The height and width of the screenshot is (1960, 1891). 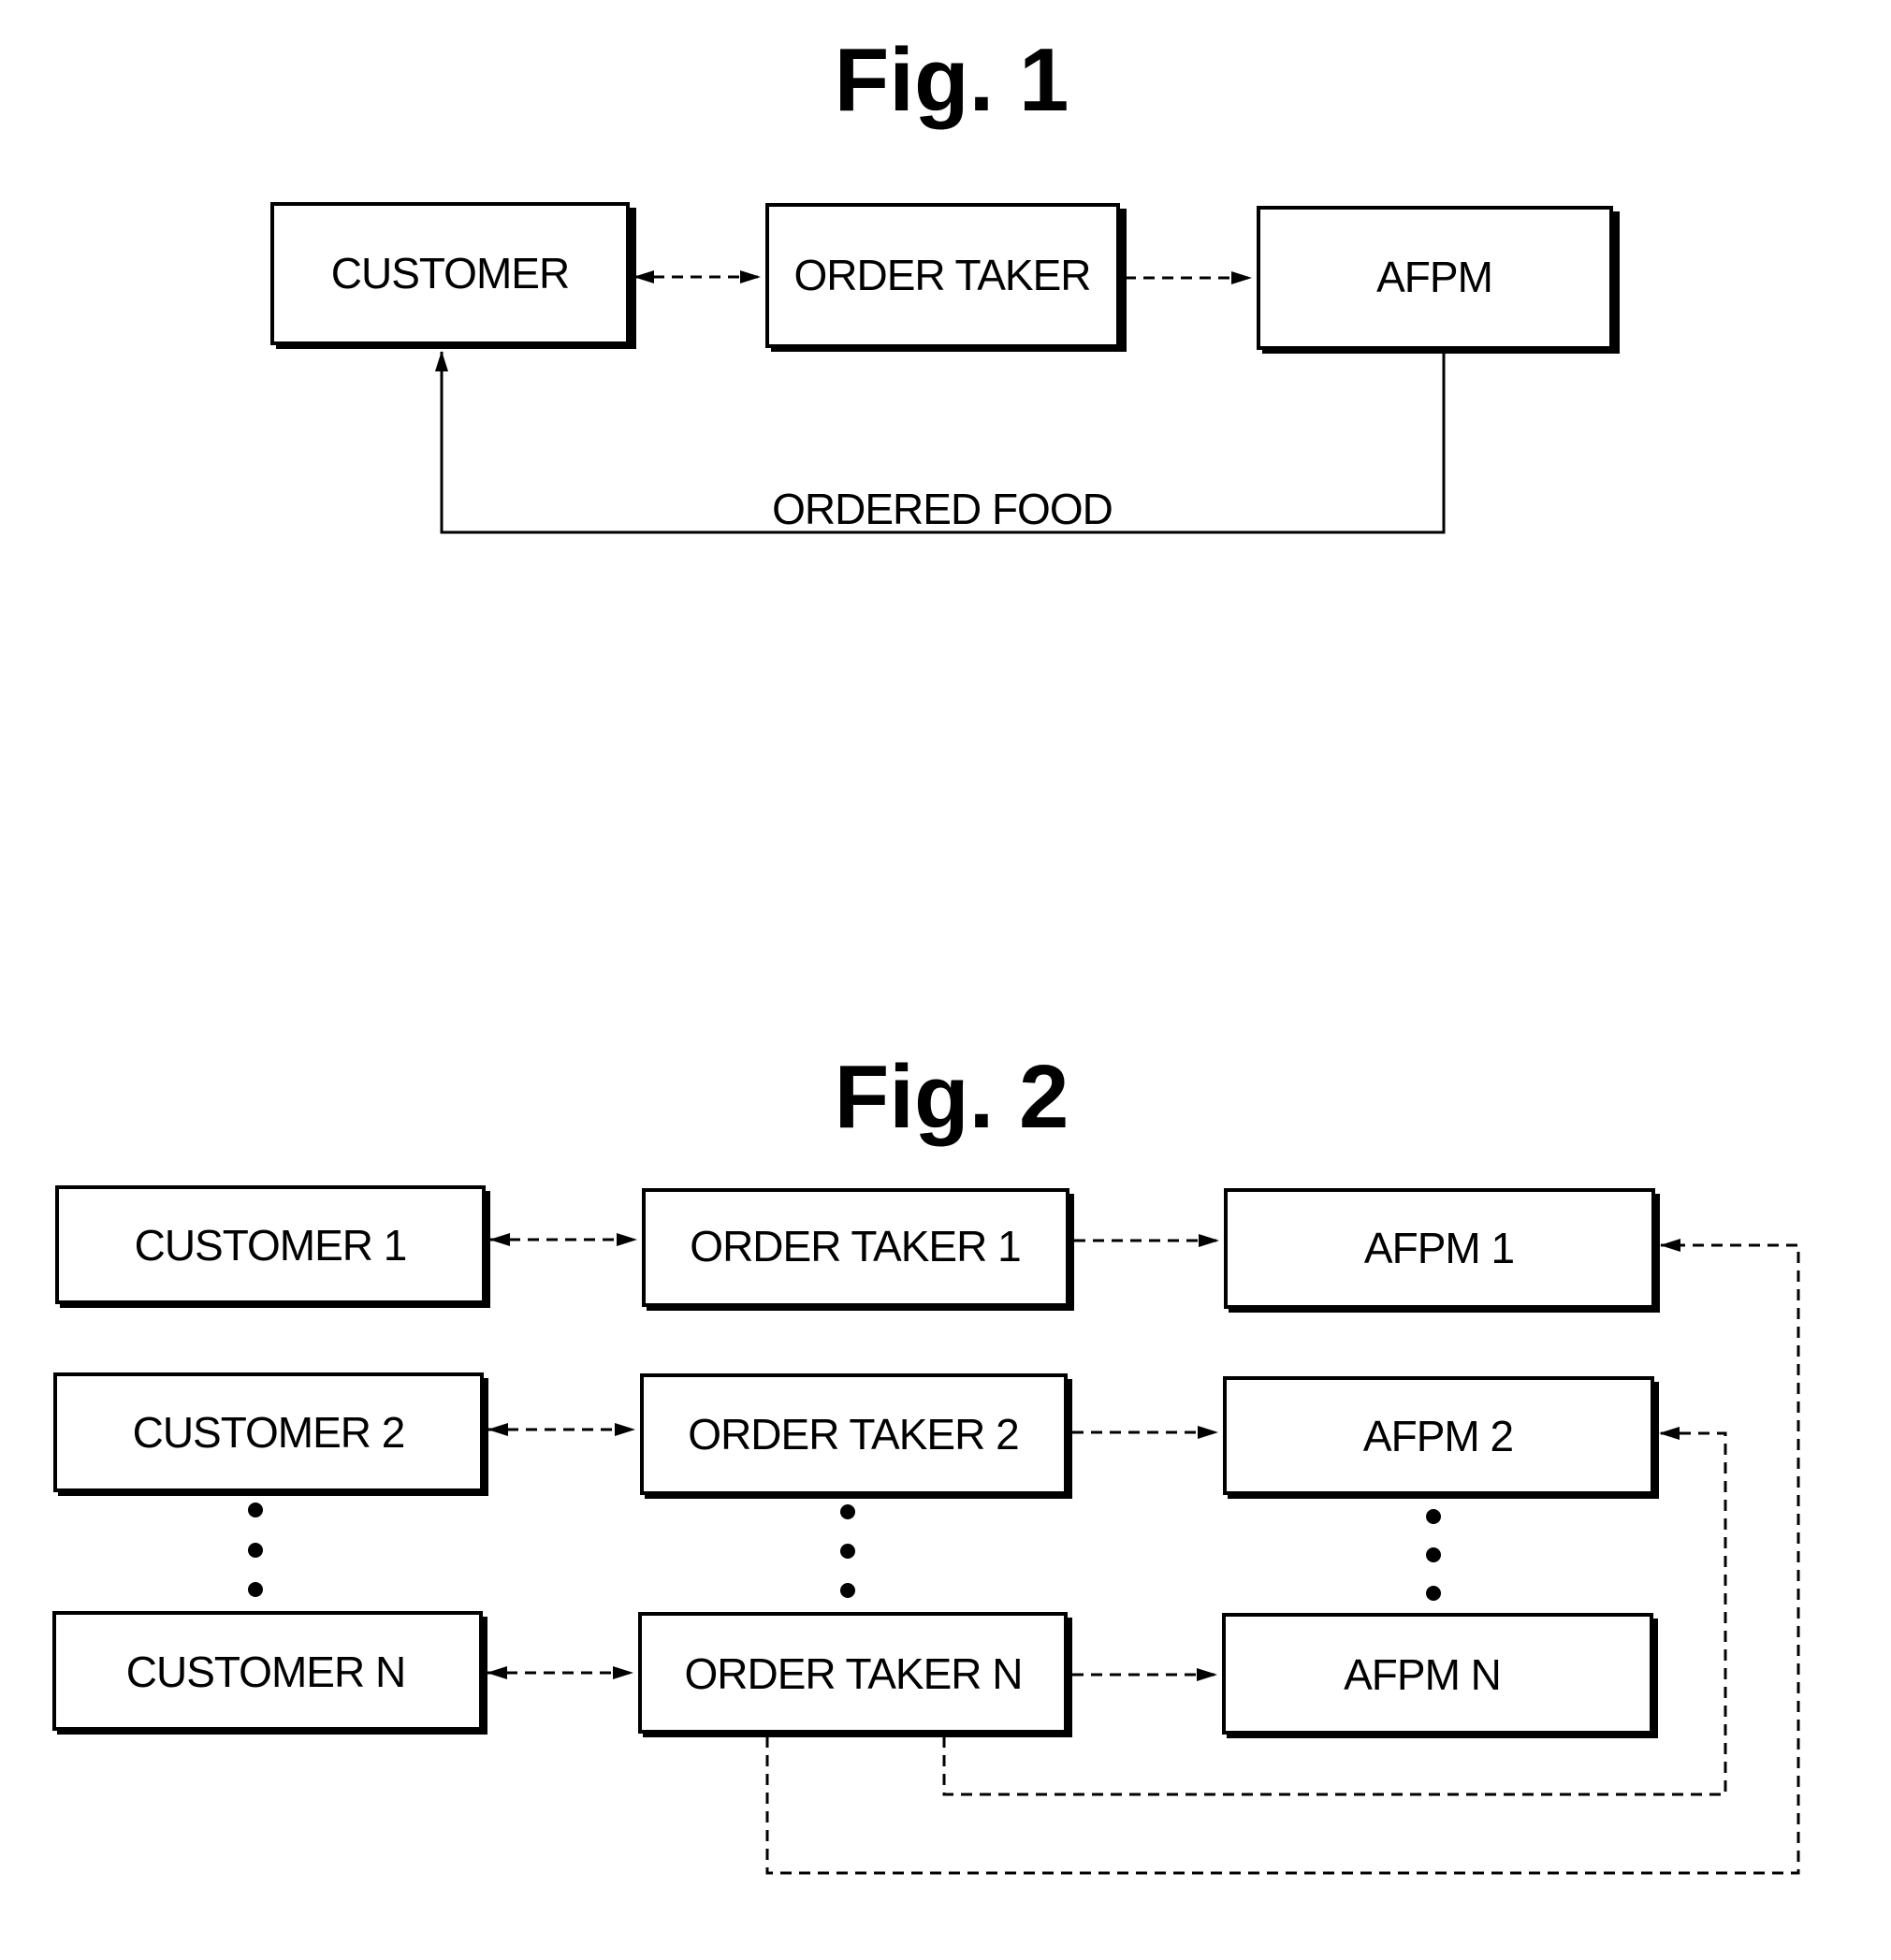 I want to click on box-order-taker-1-label: ORDER TAKER 1, so click(x=855, y=1246).